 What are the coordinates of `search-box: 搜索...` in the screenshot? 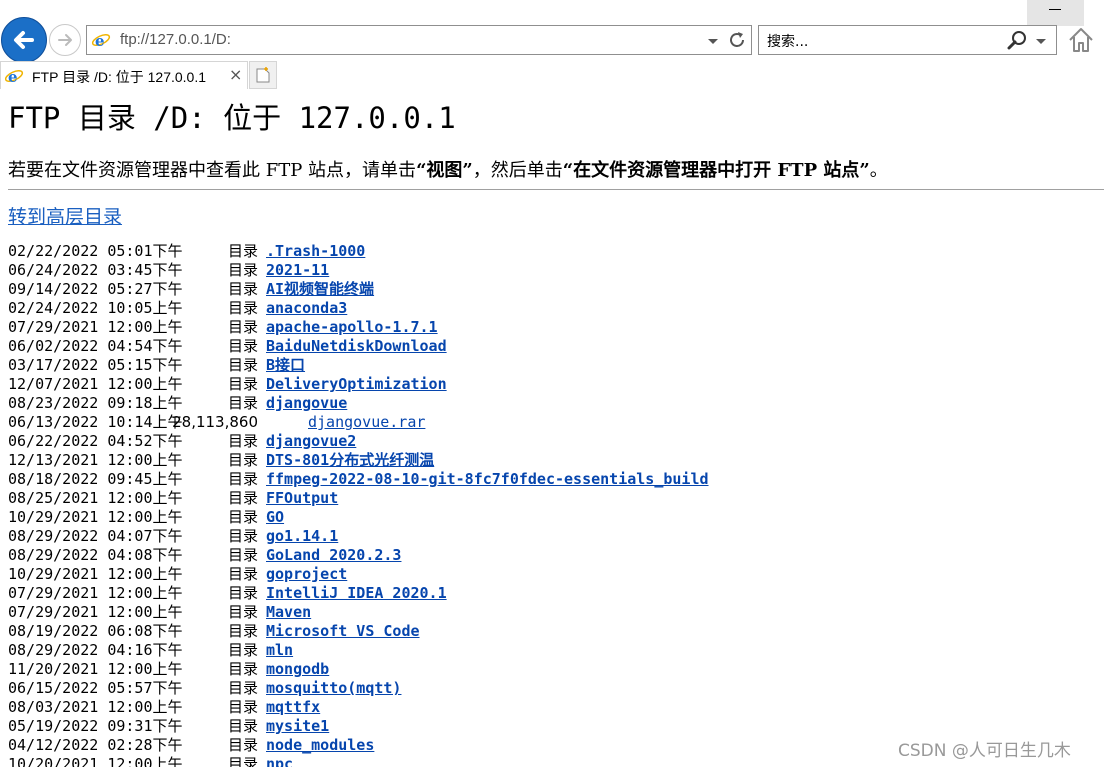 It's located at (907, 40).